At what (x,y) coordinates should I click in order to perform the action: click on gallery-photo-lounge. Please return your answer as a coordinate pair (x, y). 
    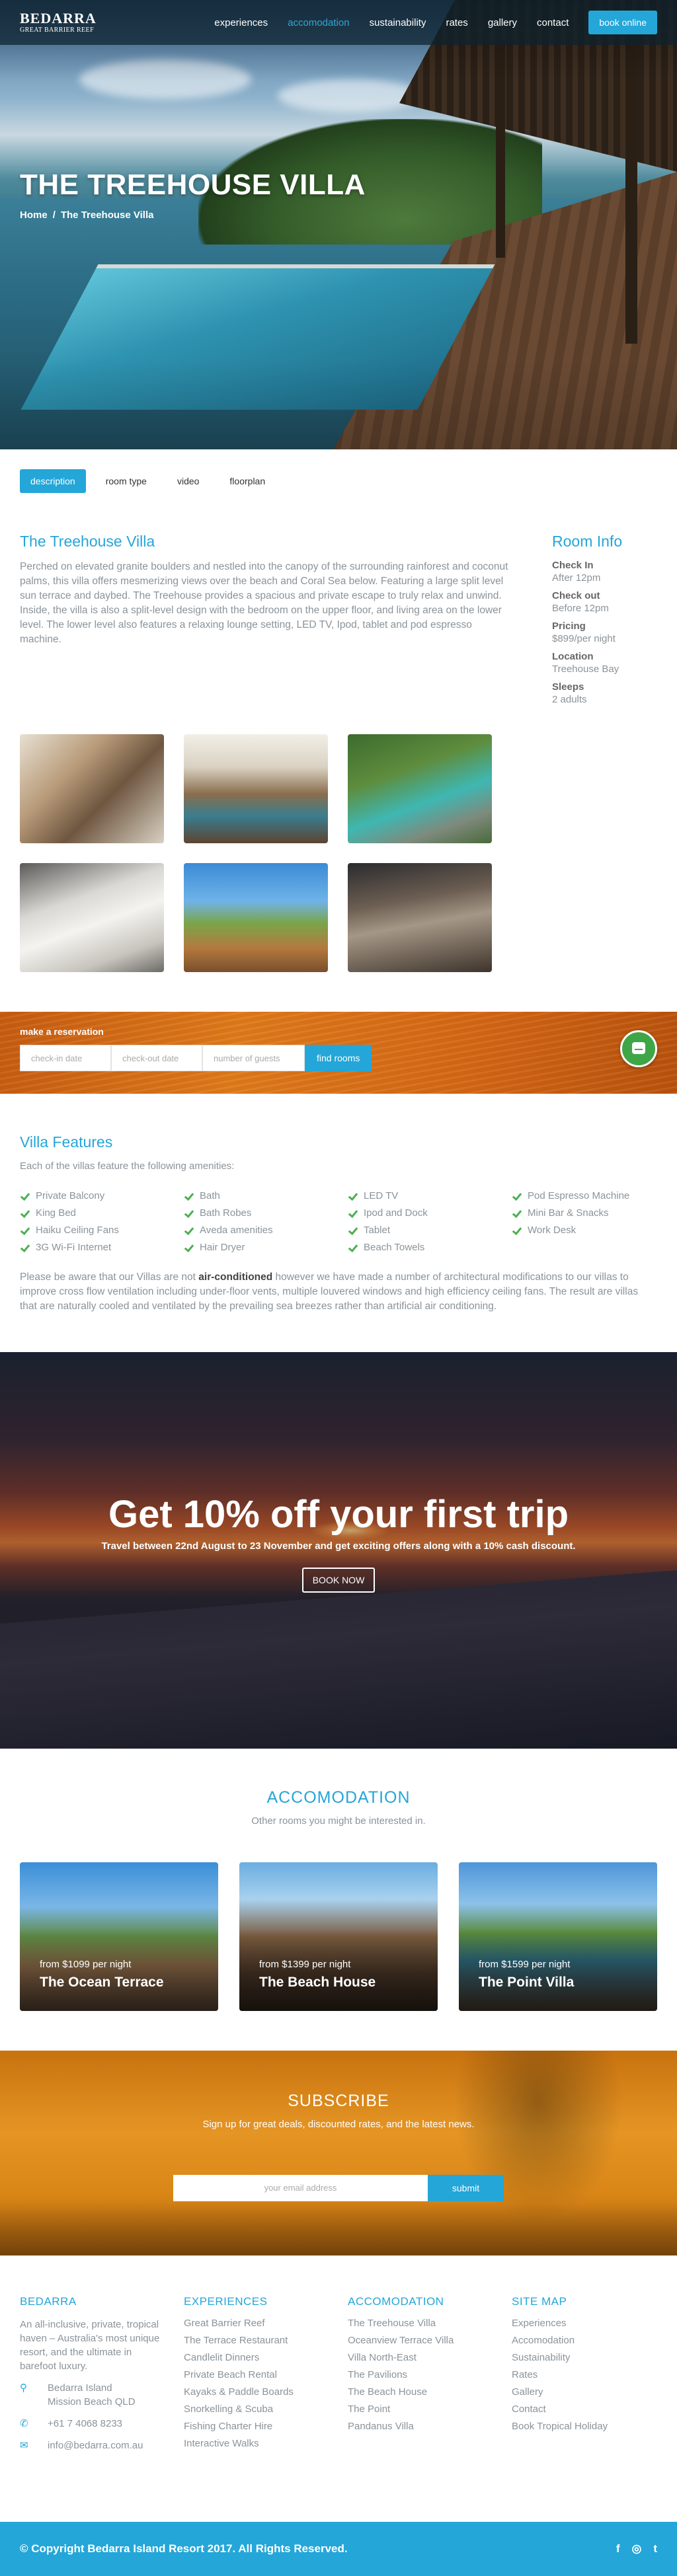
    Looking at the image, I should click on (92, 789).